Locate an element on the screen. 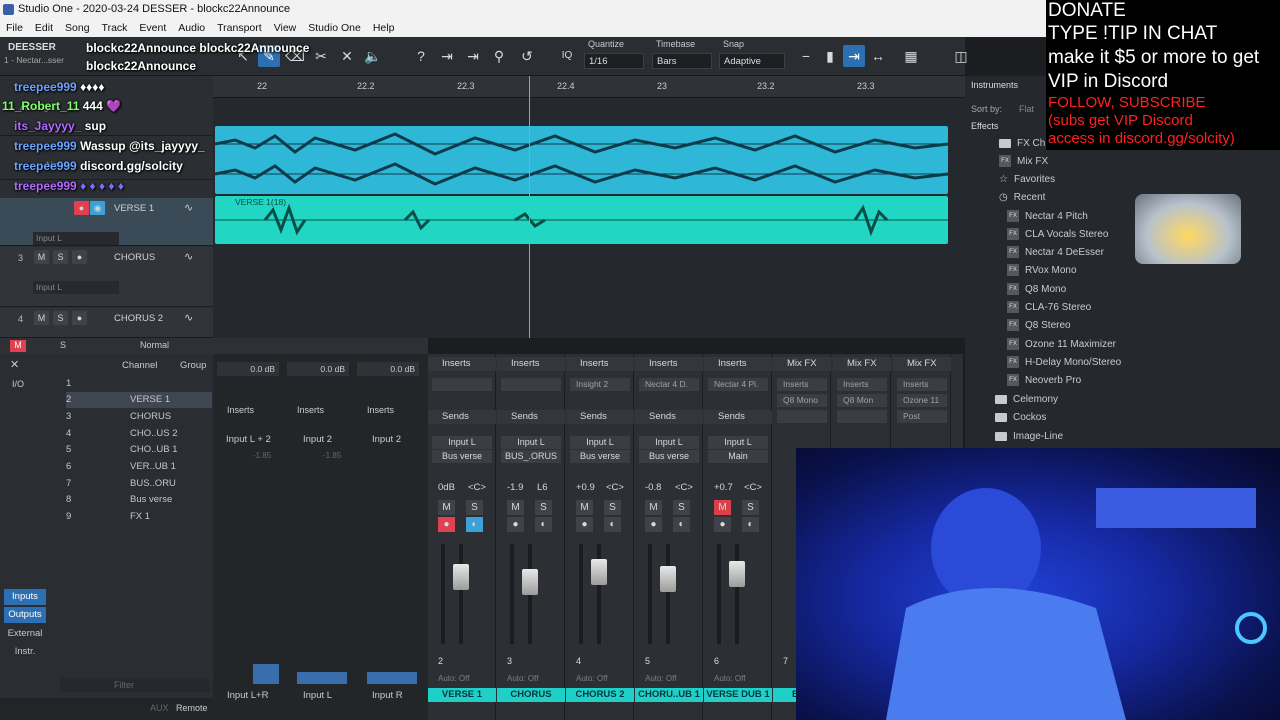 This screenshot has width=1280, height=720. pan-readout: <C> is located at coordinates (615, 487).